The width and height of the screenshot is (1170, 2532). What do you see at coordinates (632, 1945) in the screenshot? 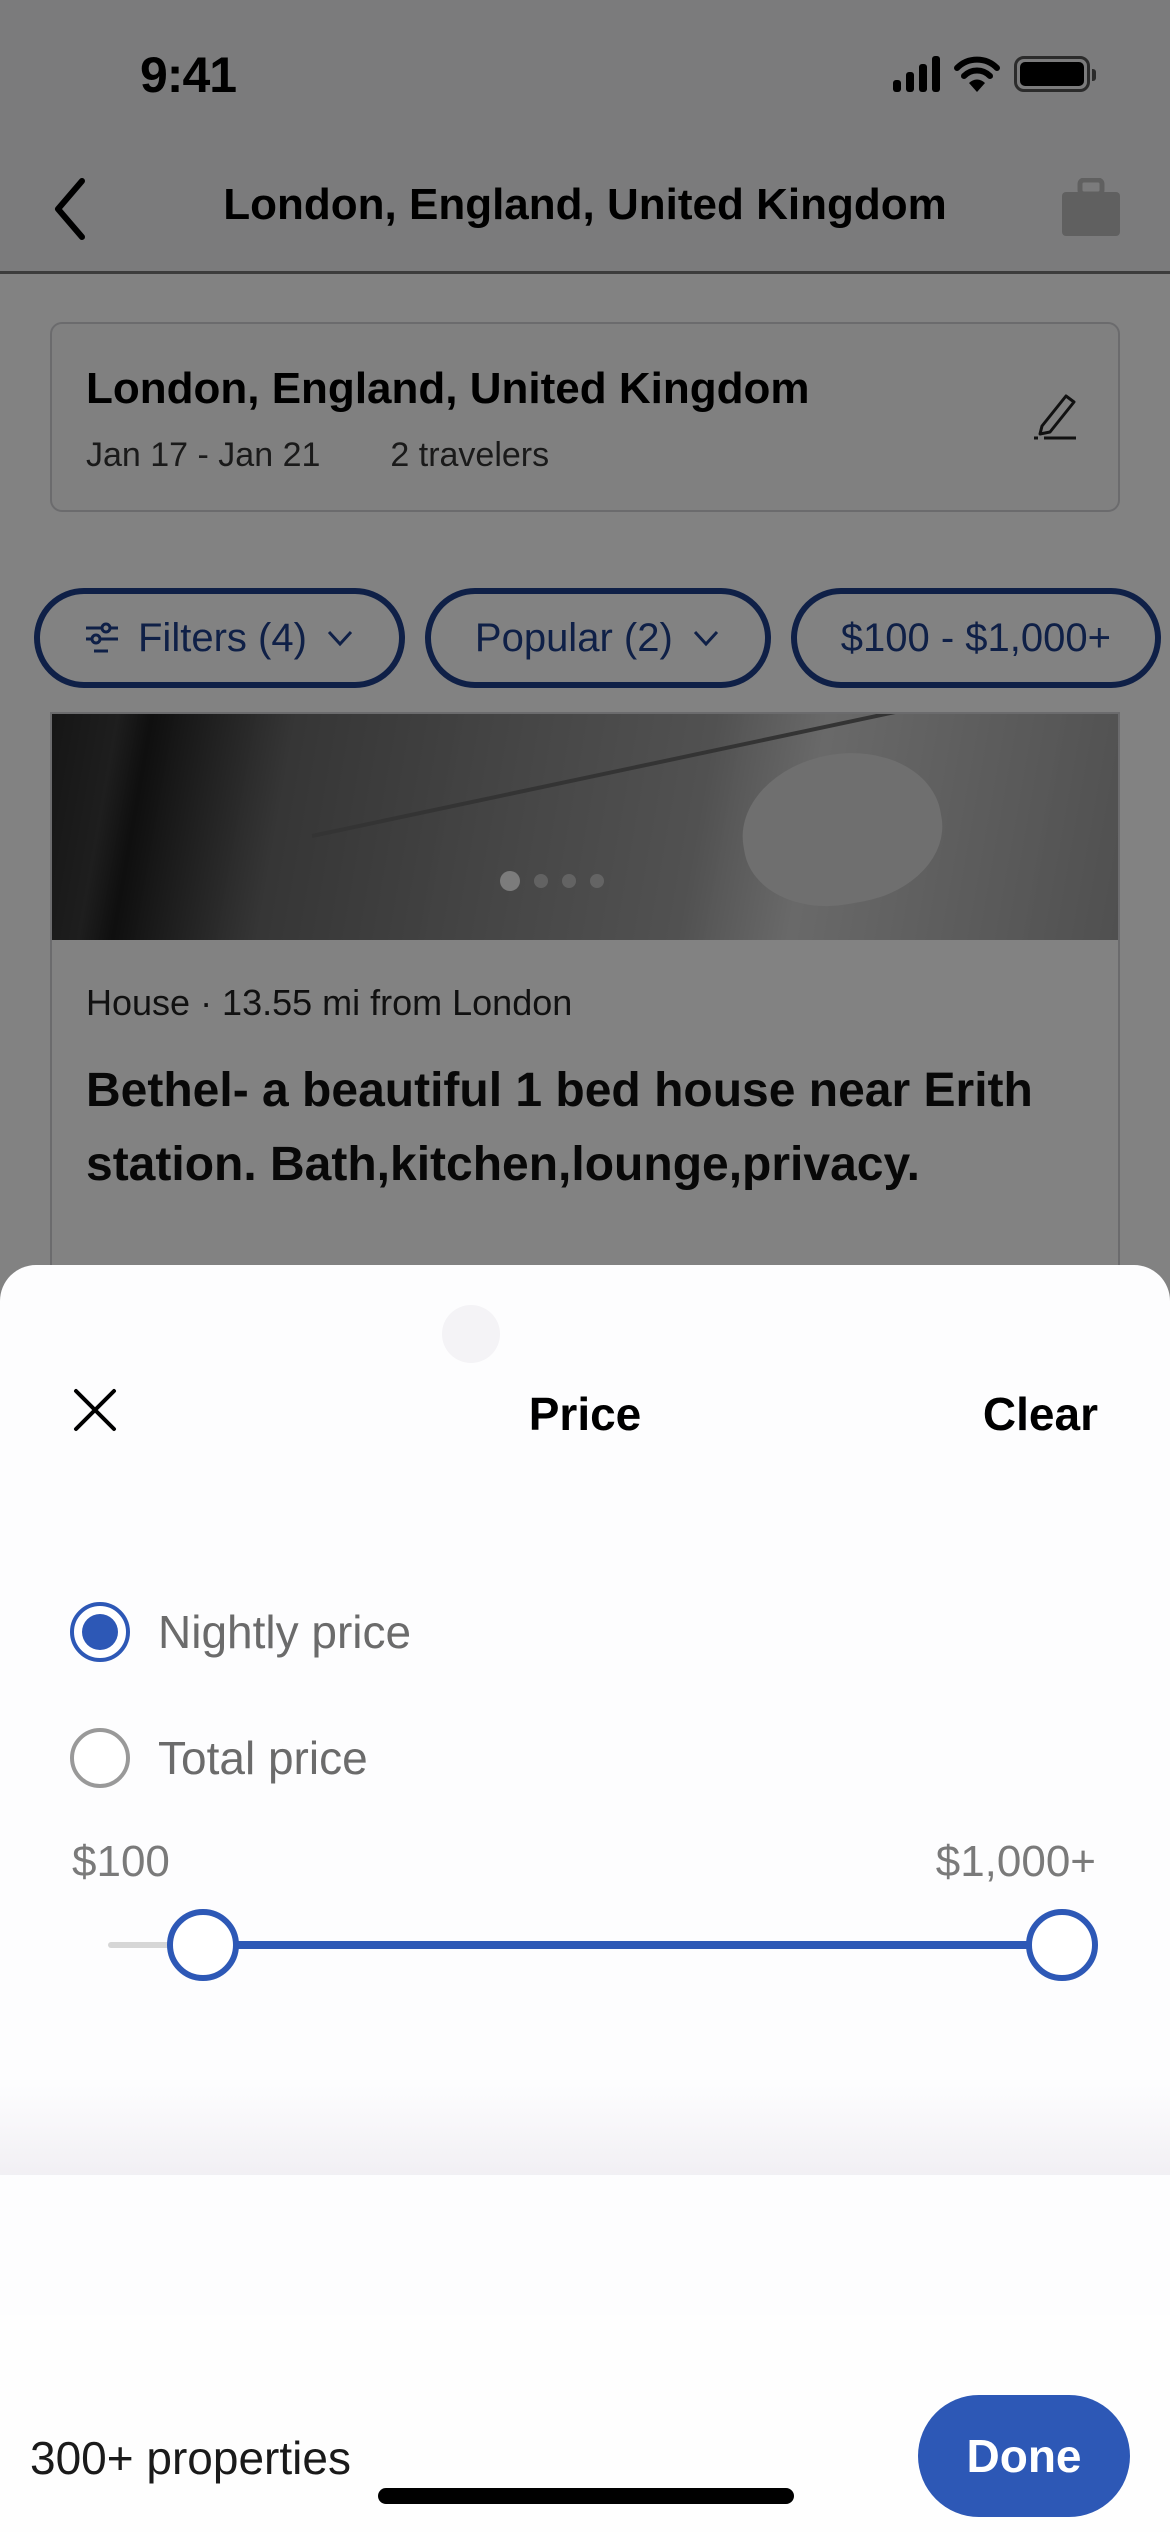
I see `slider-selected-range` at bounding box center [632, 1945].